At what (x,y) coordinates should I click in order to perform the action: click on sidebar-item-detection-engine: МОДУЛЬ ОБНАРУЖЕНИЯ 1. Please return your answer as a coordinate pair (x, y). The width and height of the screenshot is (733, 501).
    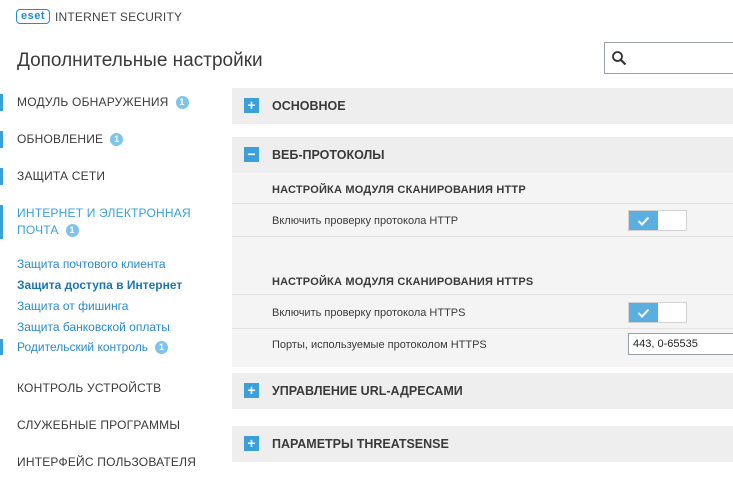
    Looking at the image, I should click on (107, 102).